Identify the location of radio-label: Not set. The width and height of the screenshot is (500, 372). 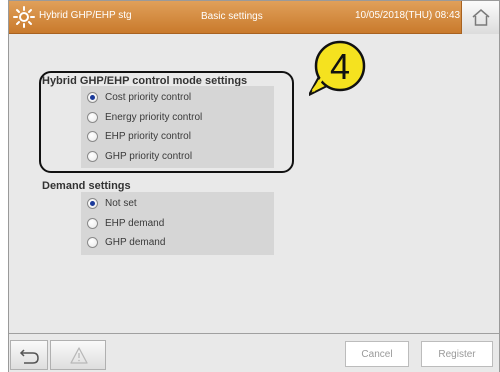
(121, 203).